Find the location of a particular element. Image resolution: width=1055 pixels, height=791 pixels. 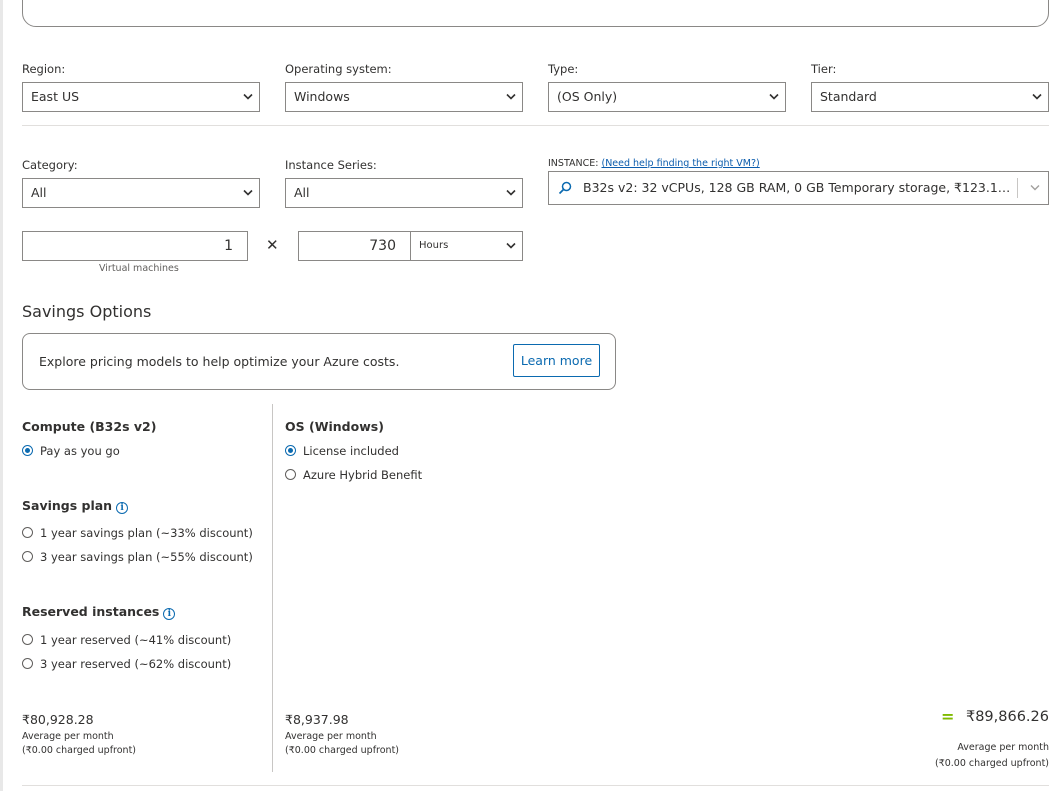

region-select: East US is located at coordinates (141, 97).